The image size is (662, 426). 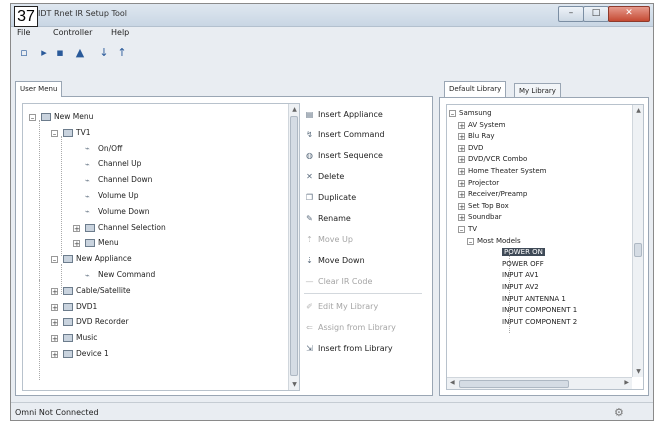 What do you see at coordinates (338, 282) in the screenshot?
I see `clear-ir-code-button: — Clear IR Code` at bounding box center [338, 282].